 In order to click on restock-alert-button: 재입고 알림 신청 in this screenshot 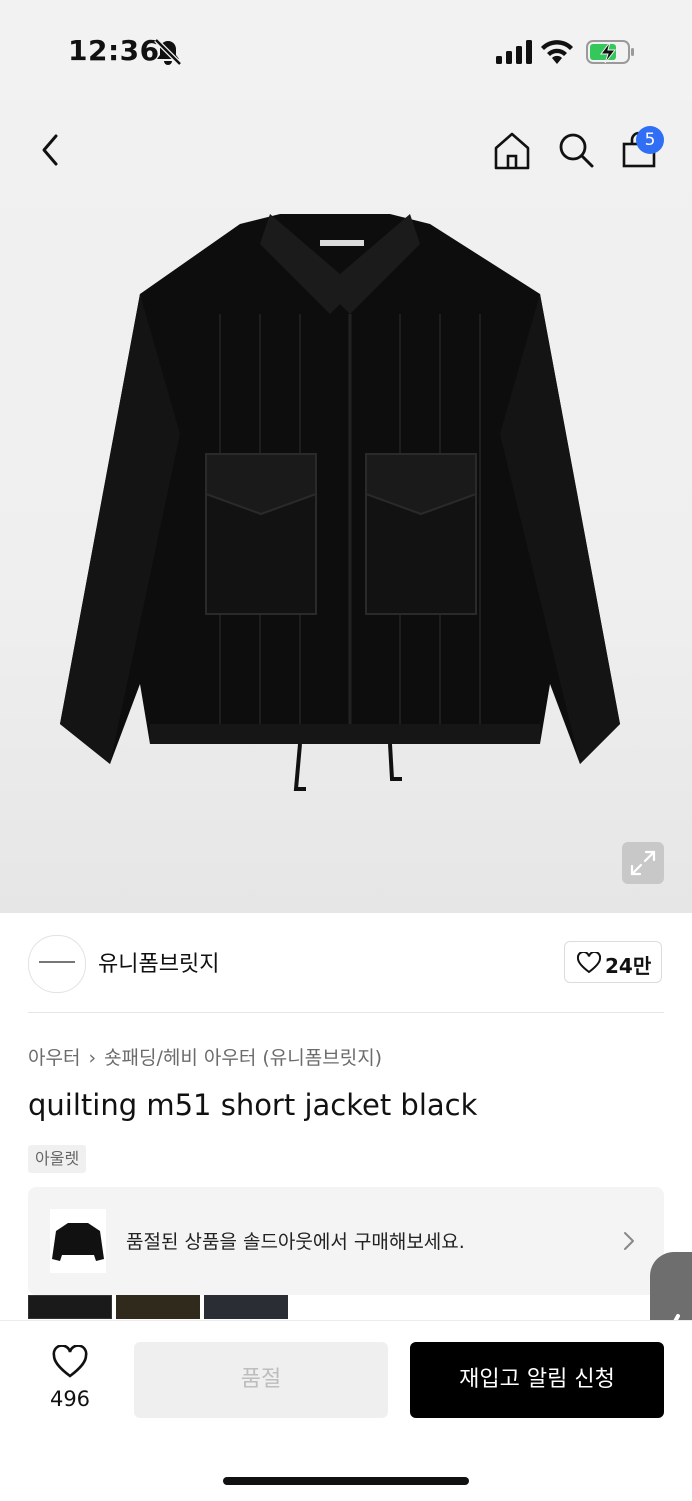, I will do `click(537, 1380)`.